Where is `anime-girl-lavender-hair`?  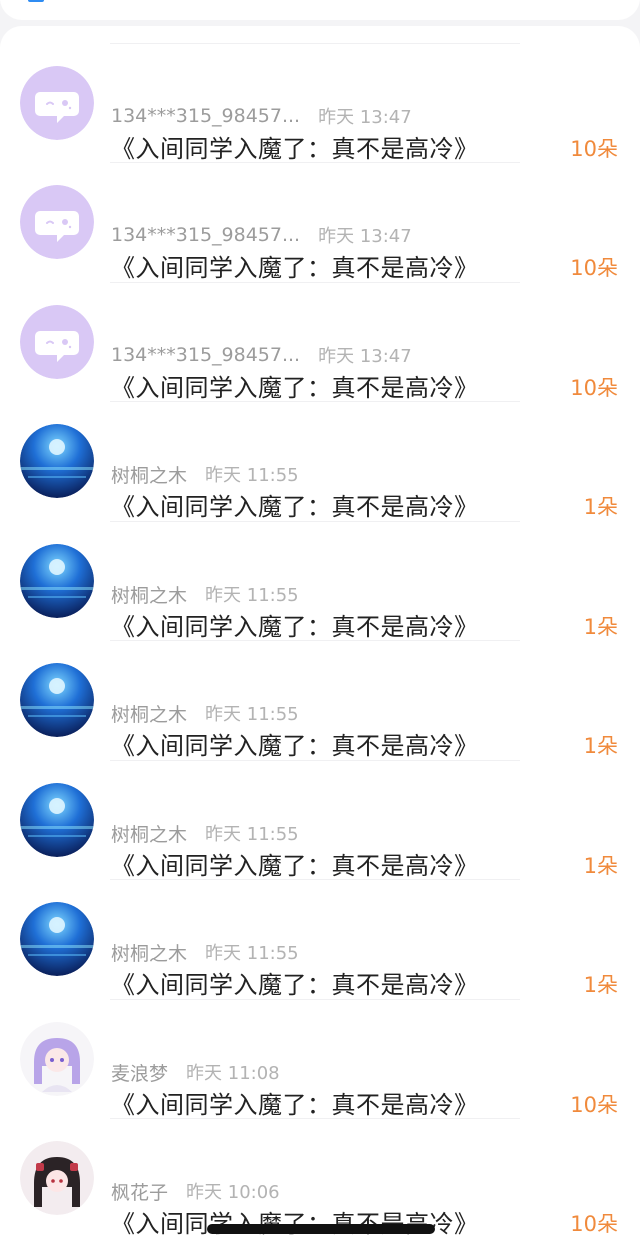 anime-girl-lavender-hair is located at coordinates (57, 1059).